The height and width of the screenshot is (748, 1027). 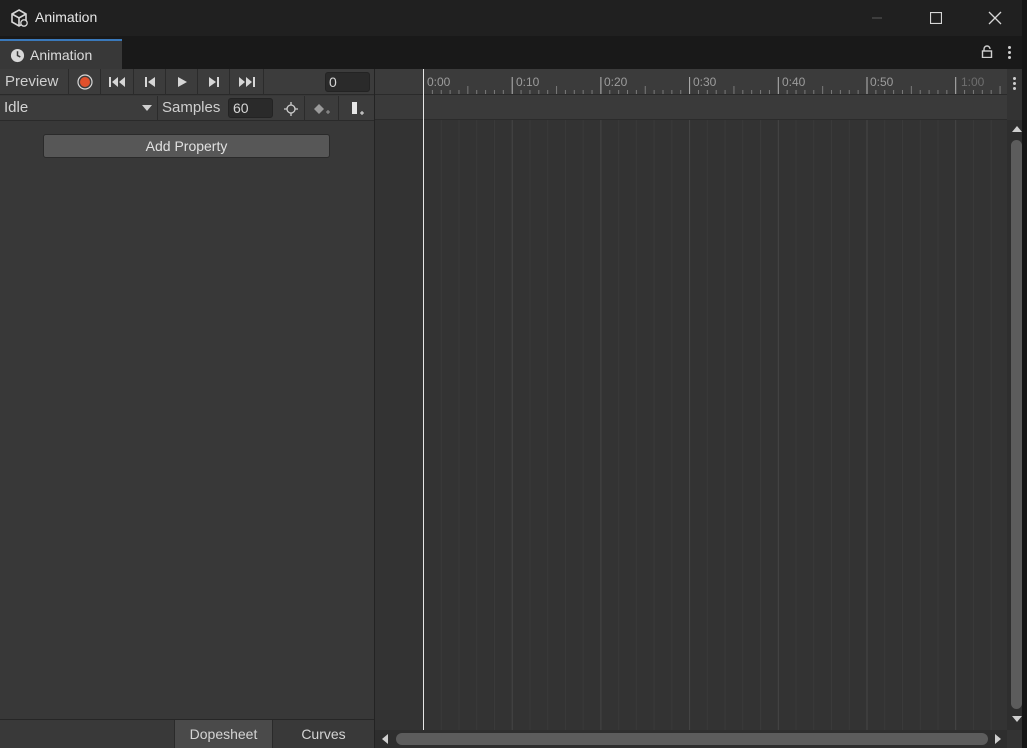 I want to click on playback-toolbar: Preview 0, so click(x=187, y=82).